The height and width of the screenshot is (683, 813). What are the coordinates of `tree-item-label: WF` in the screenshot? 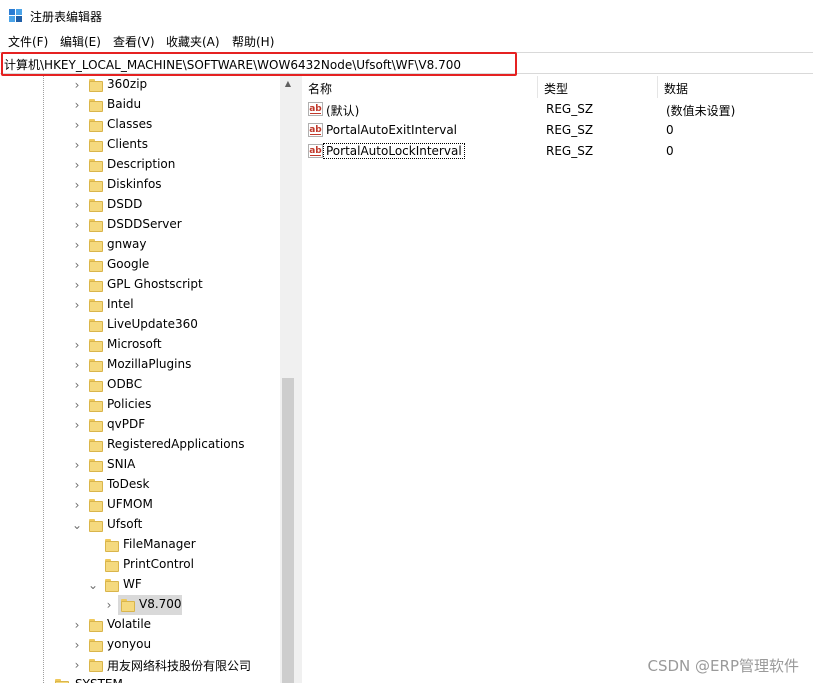 It's located at (132, 584).